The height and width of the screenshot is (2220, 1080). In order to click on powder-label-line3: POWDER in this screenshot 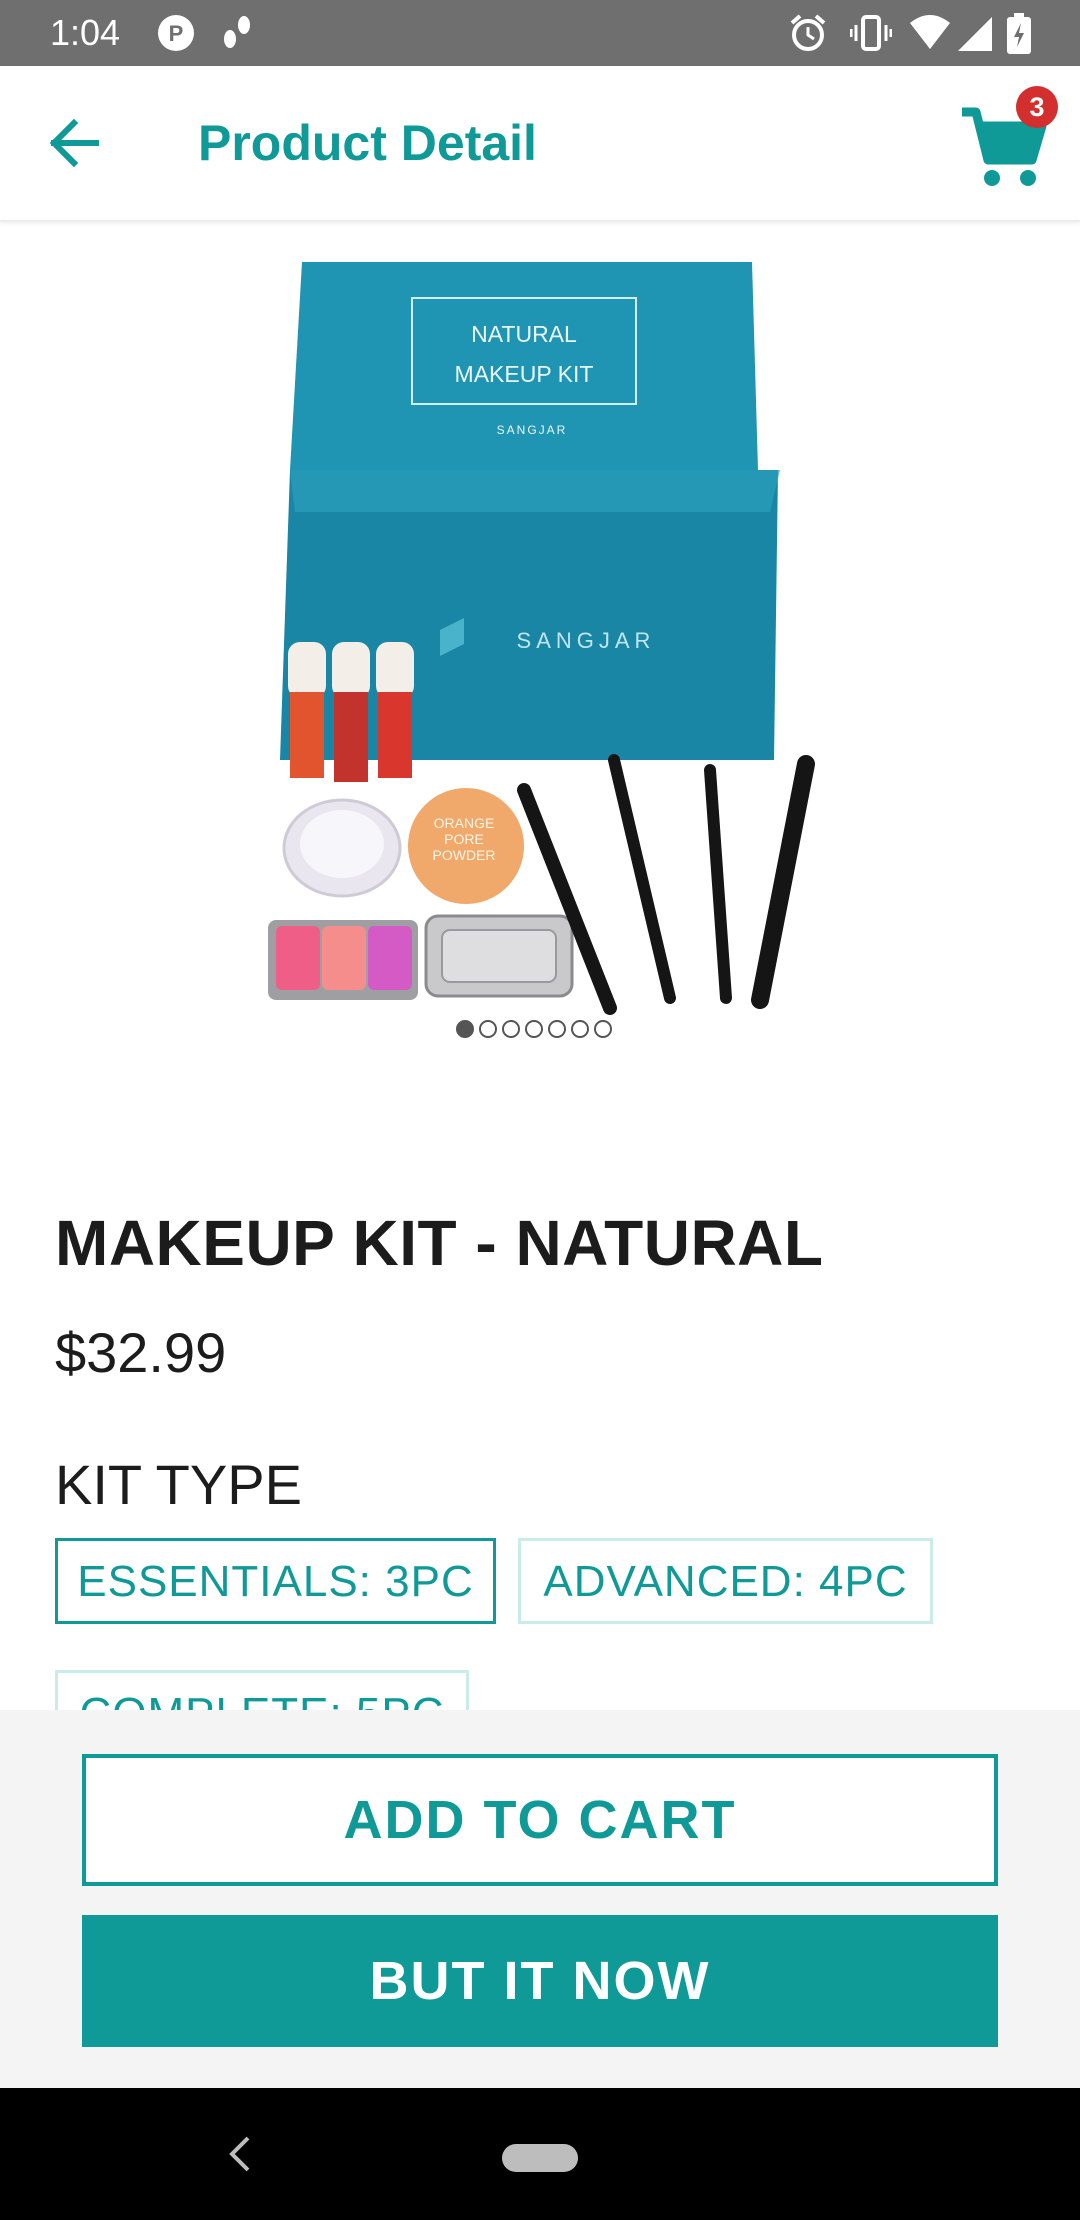, I will do `click(464, 855)`.